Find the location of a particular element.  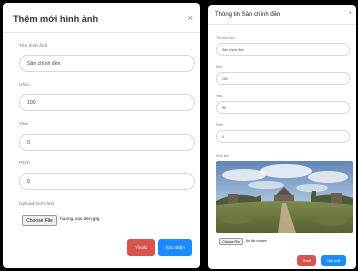

update-button: Cập nhật is located at coordinates (333, 260).